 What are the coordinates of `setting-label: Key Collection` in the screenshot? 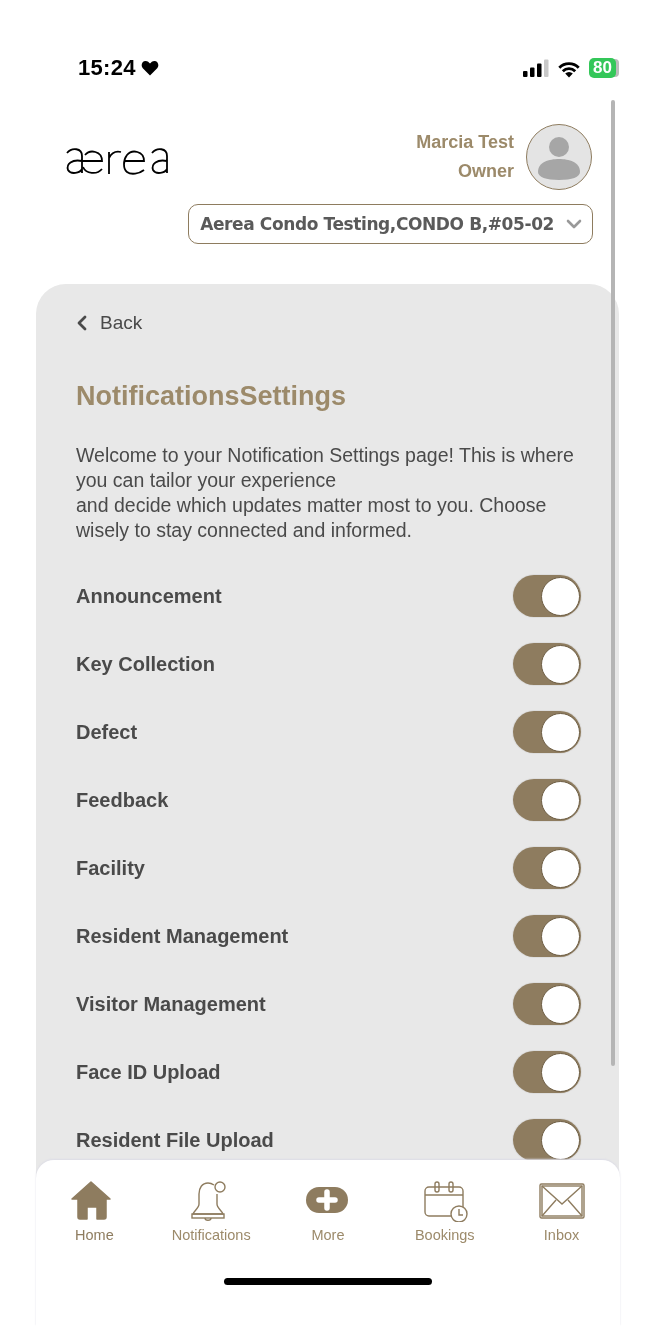 It's located at (145, 664).